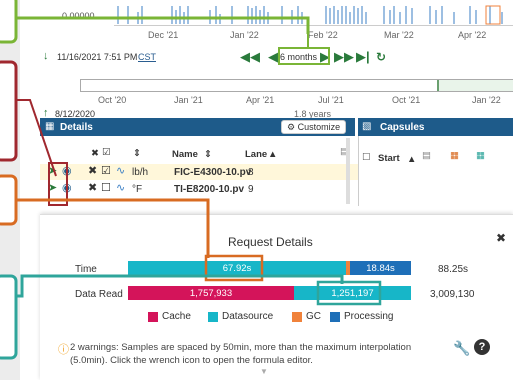  What do you see at coordinates (180, 286) in the screenshot?
I see `callout-line-teal` at bounding box center [180, 286].